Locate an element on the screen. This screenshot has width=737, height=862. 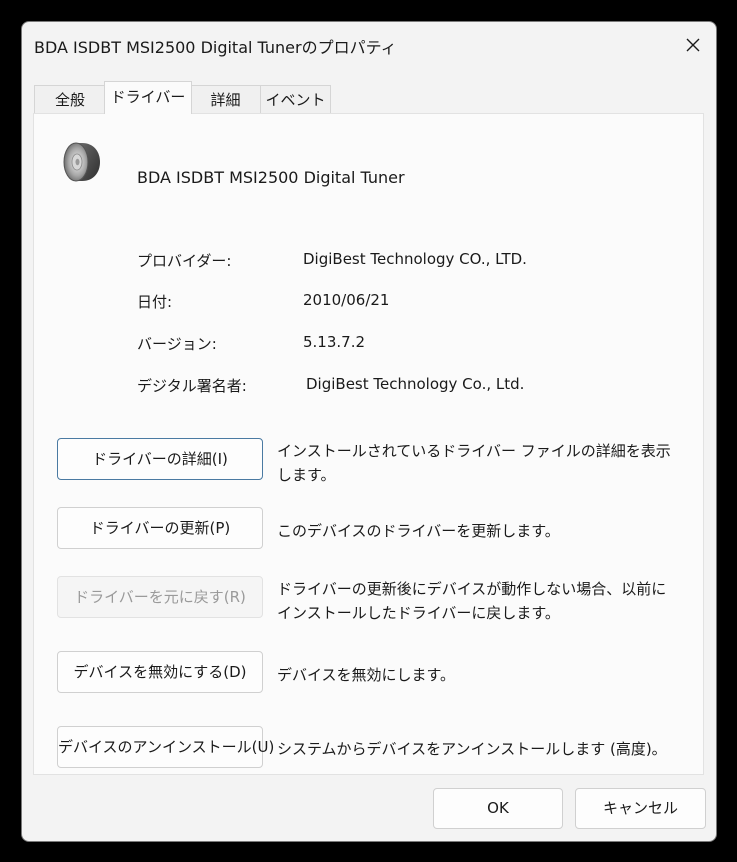
close-icon is located at coordinates (693, 45).